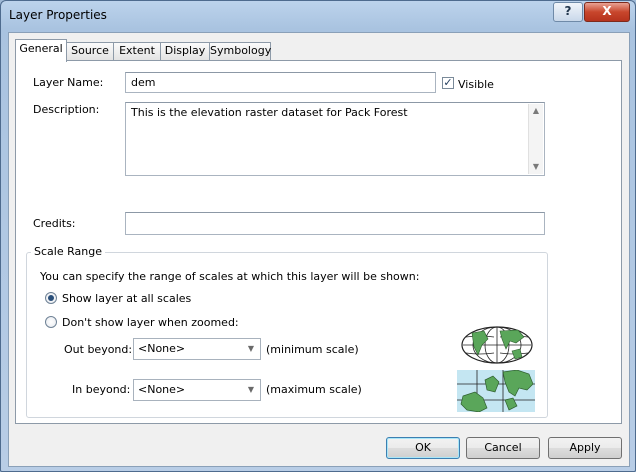  I want to click on globe-icon, so click(497, 345).